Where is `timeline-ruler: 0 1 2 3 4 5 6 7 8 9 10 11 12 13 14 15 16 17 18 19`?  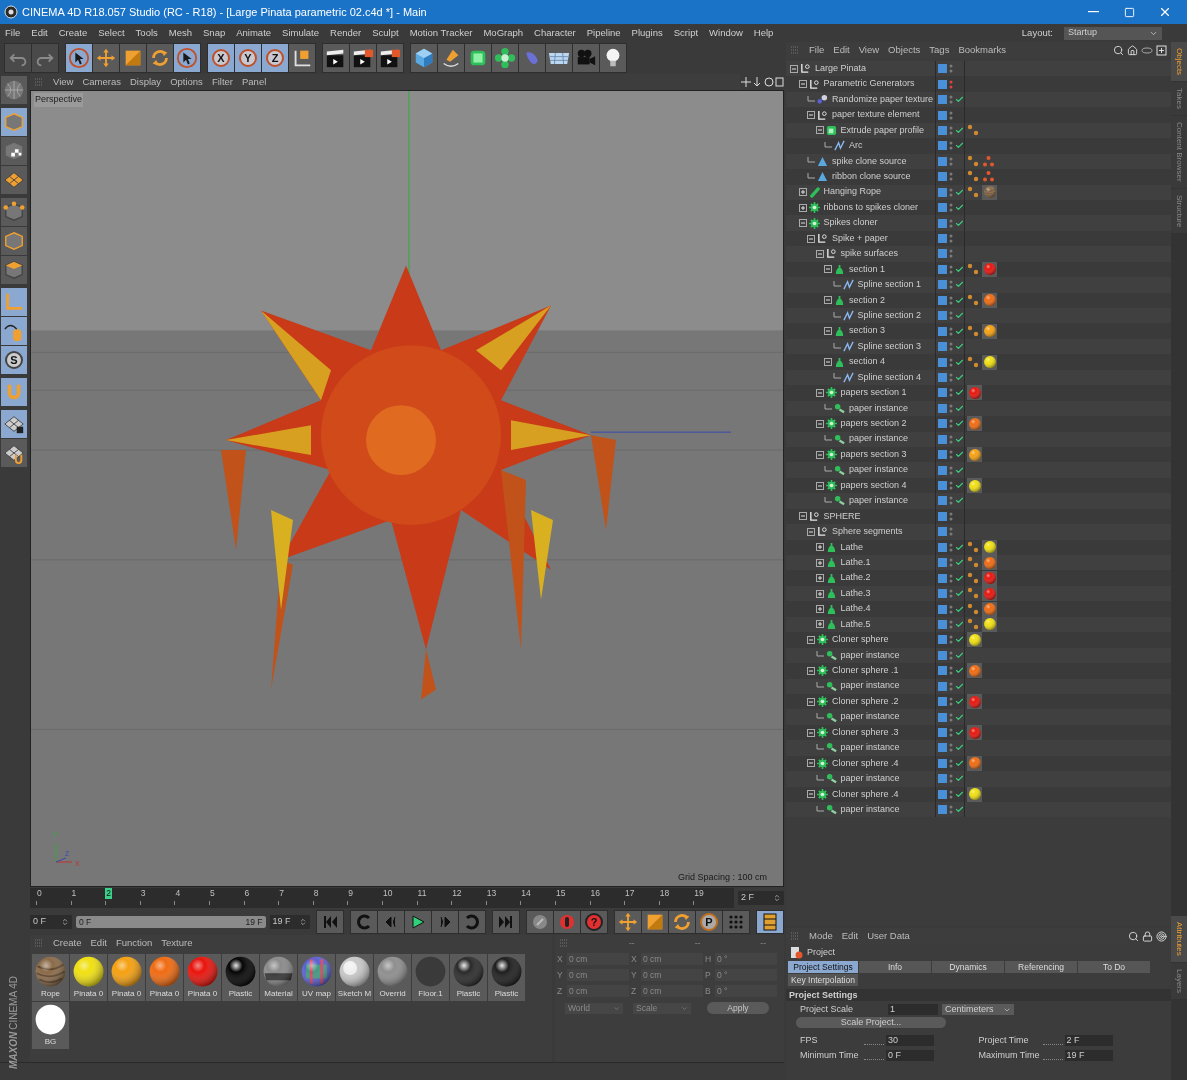 timeline-ruler: 0 1 2 3 4 5 6 7 8 9 10 11 12 13 14 15 16 17 18 19 is located at coordinates (382, 898).